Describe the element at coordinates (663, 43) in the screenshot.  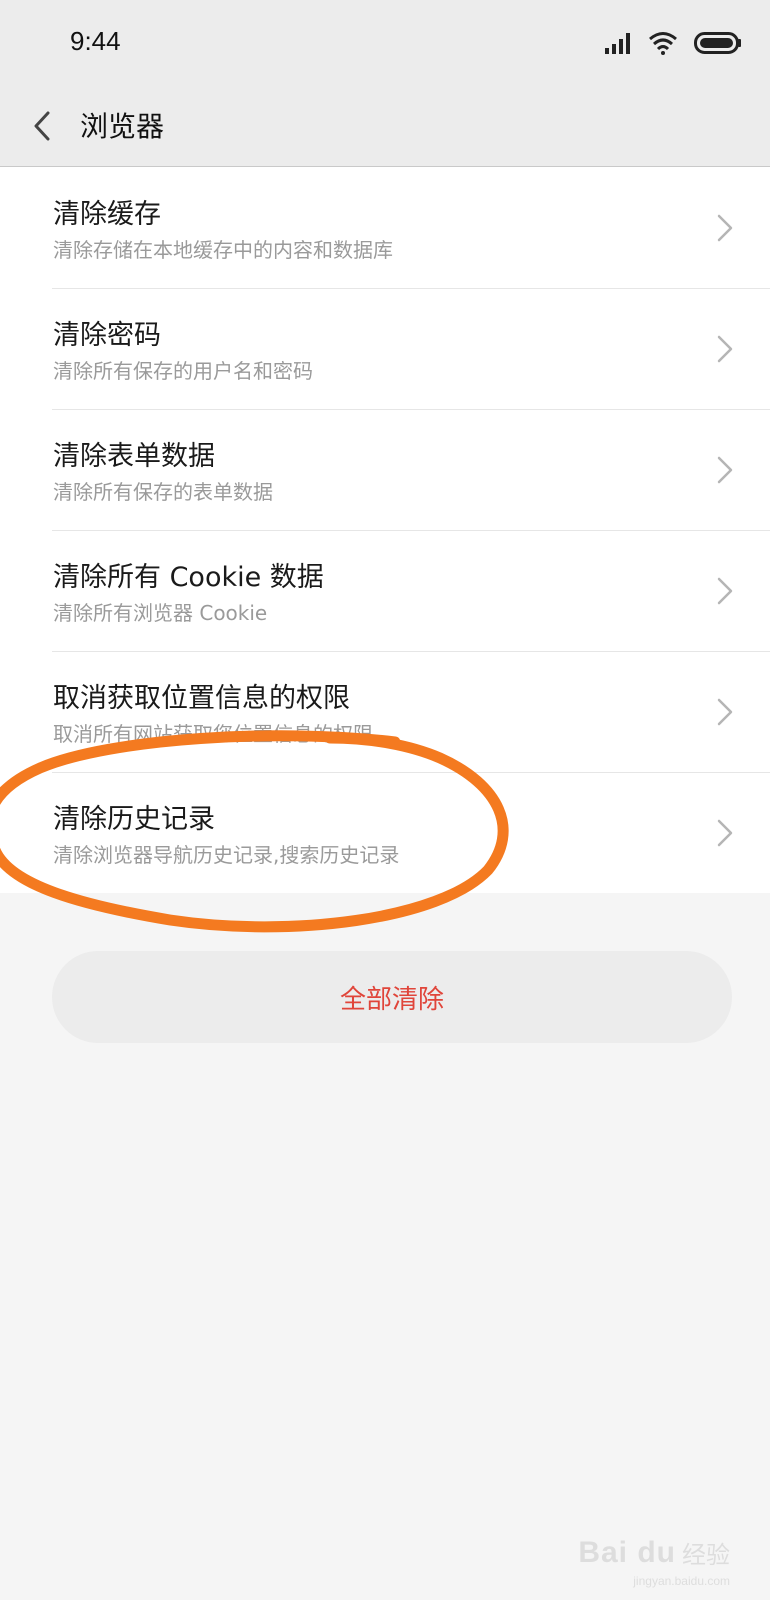
I see `wifi-icon` at that location.